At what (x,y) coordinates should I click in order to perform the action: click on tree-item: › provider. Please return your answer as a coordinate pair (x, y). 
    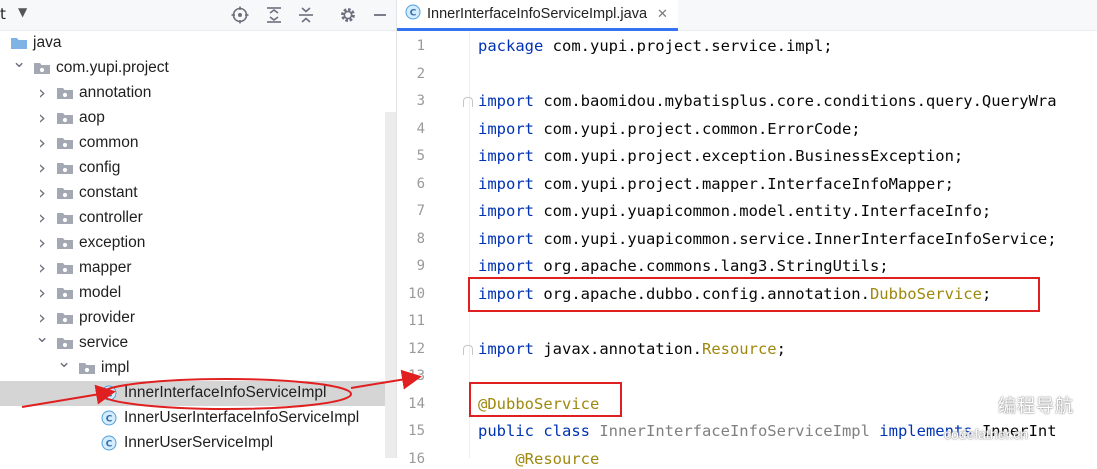
    Looking at the image, I should click on (198, 318).